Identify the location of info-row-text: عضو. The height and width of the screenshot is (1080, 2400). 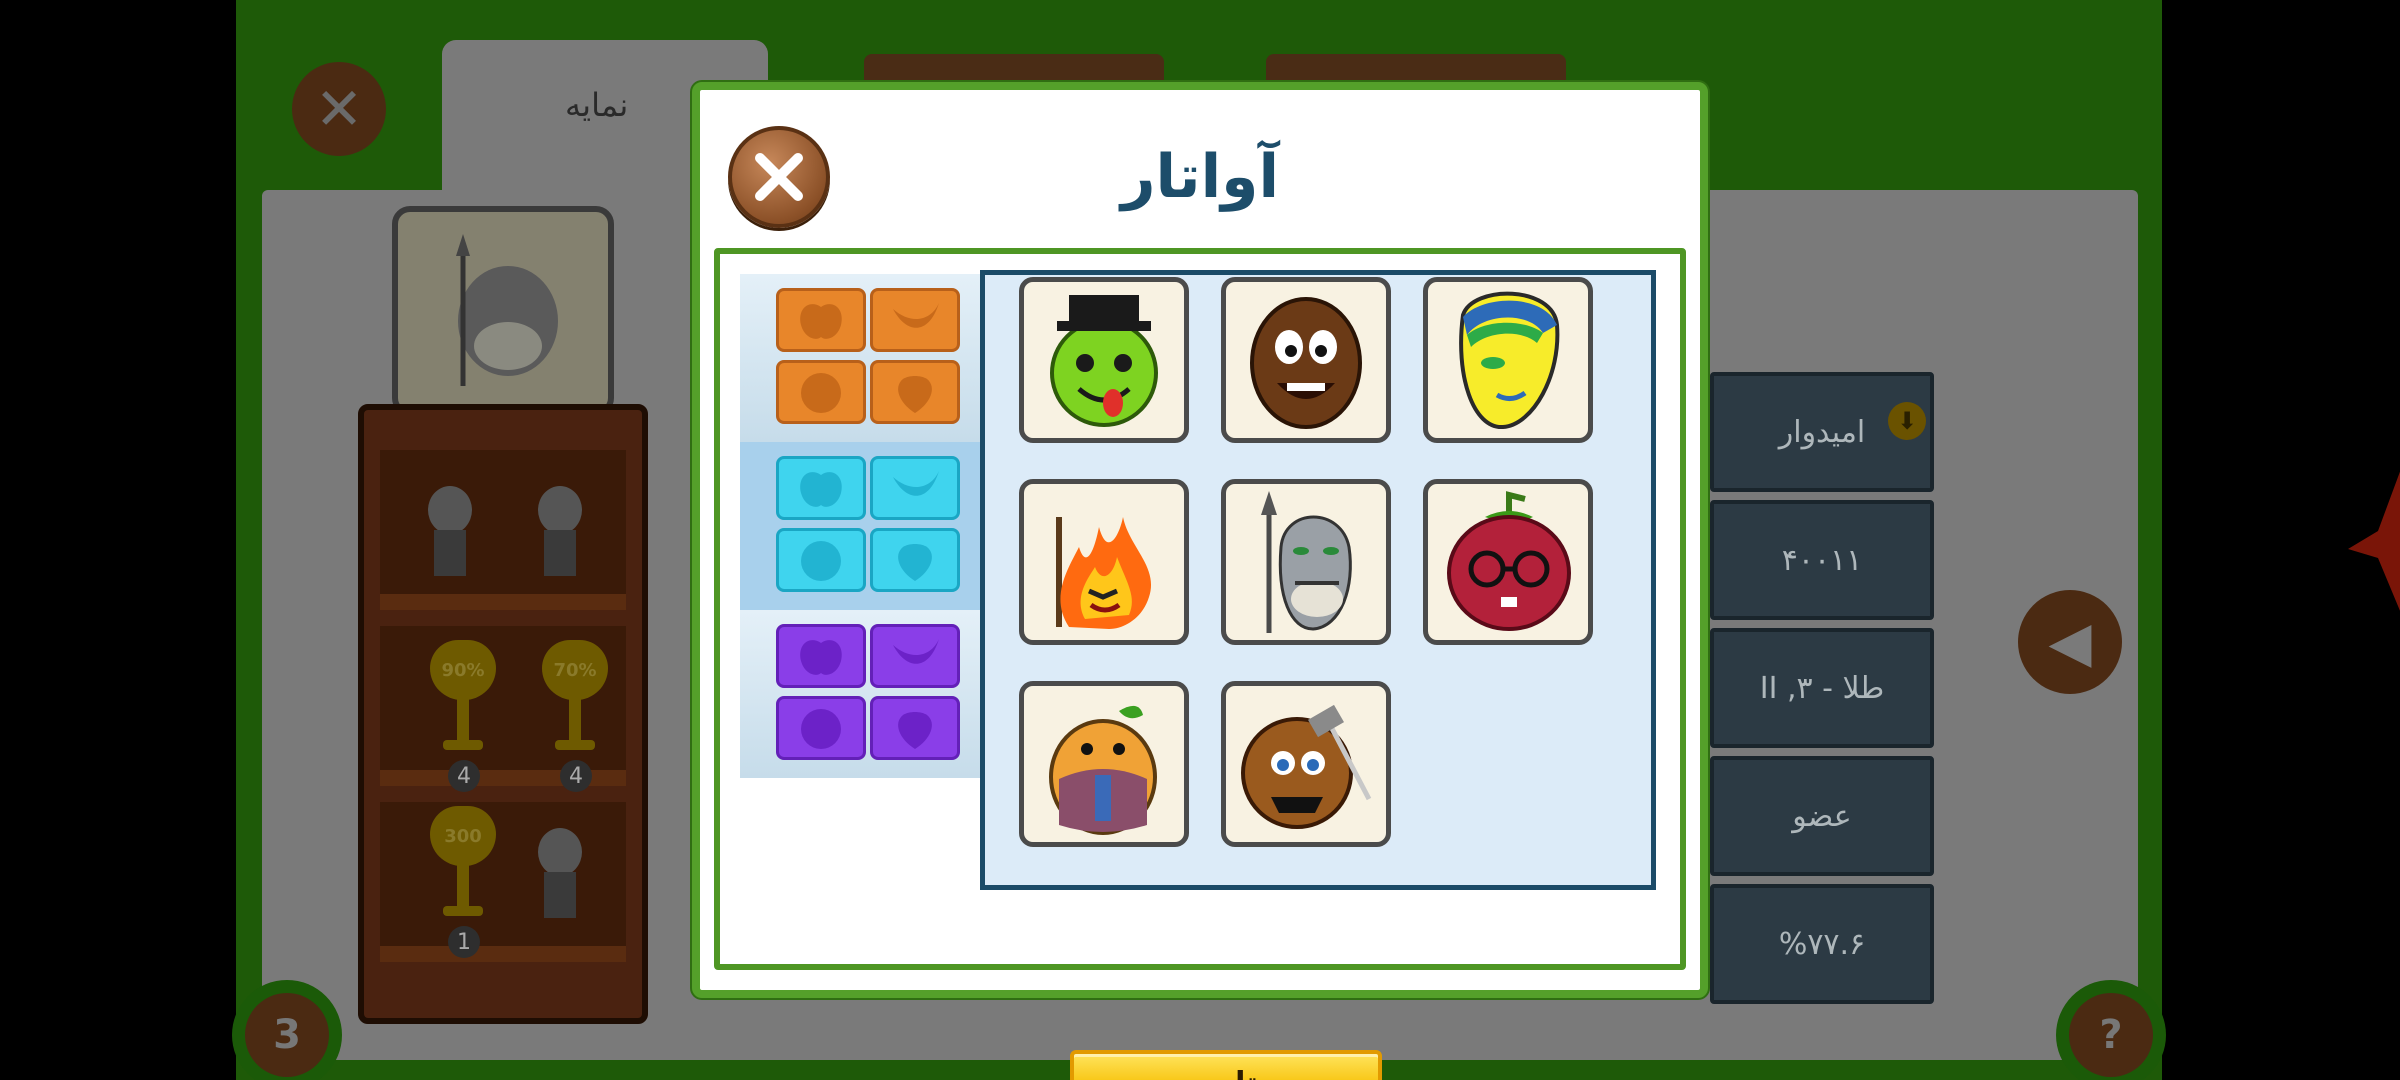
(1822, 816).